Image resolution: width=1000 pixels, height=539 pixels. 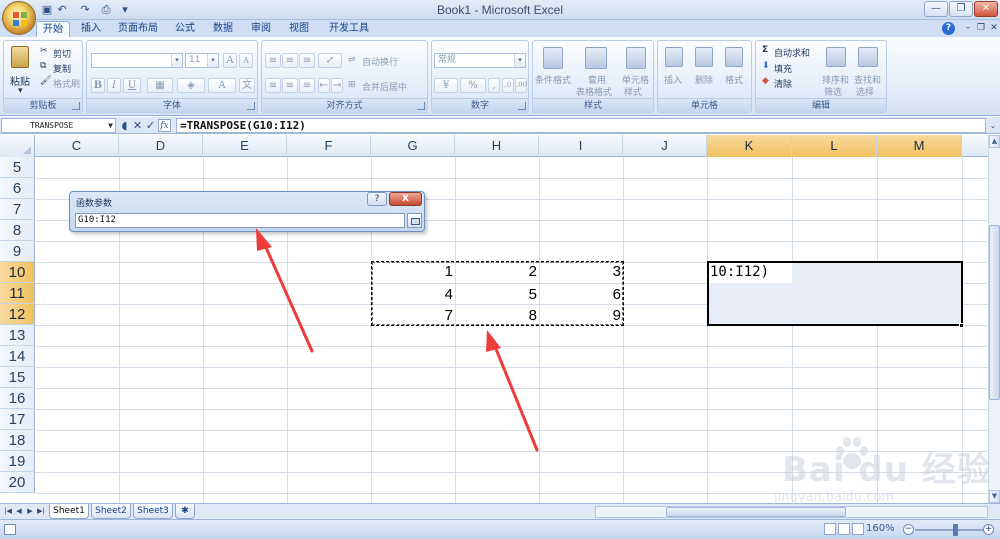 What do you see at coordinates (17, 188) in the screenshot?
I see `row-header-6: 6` at bounding box center [17, 188].